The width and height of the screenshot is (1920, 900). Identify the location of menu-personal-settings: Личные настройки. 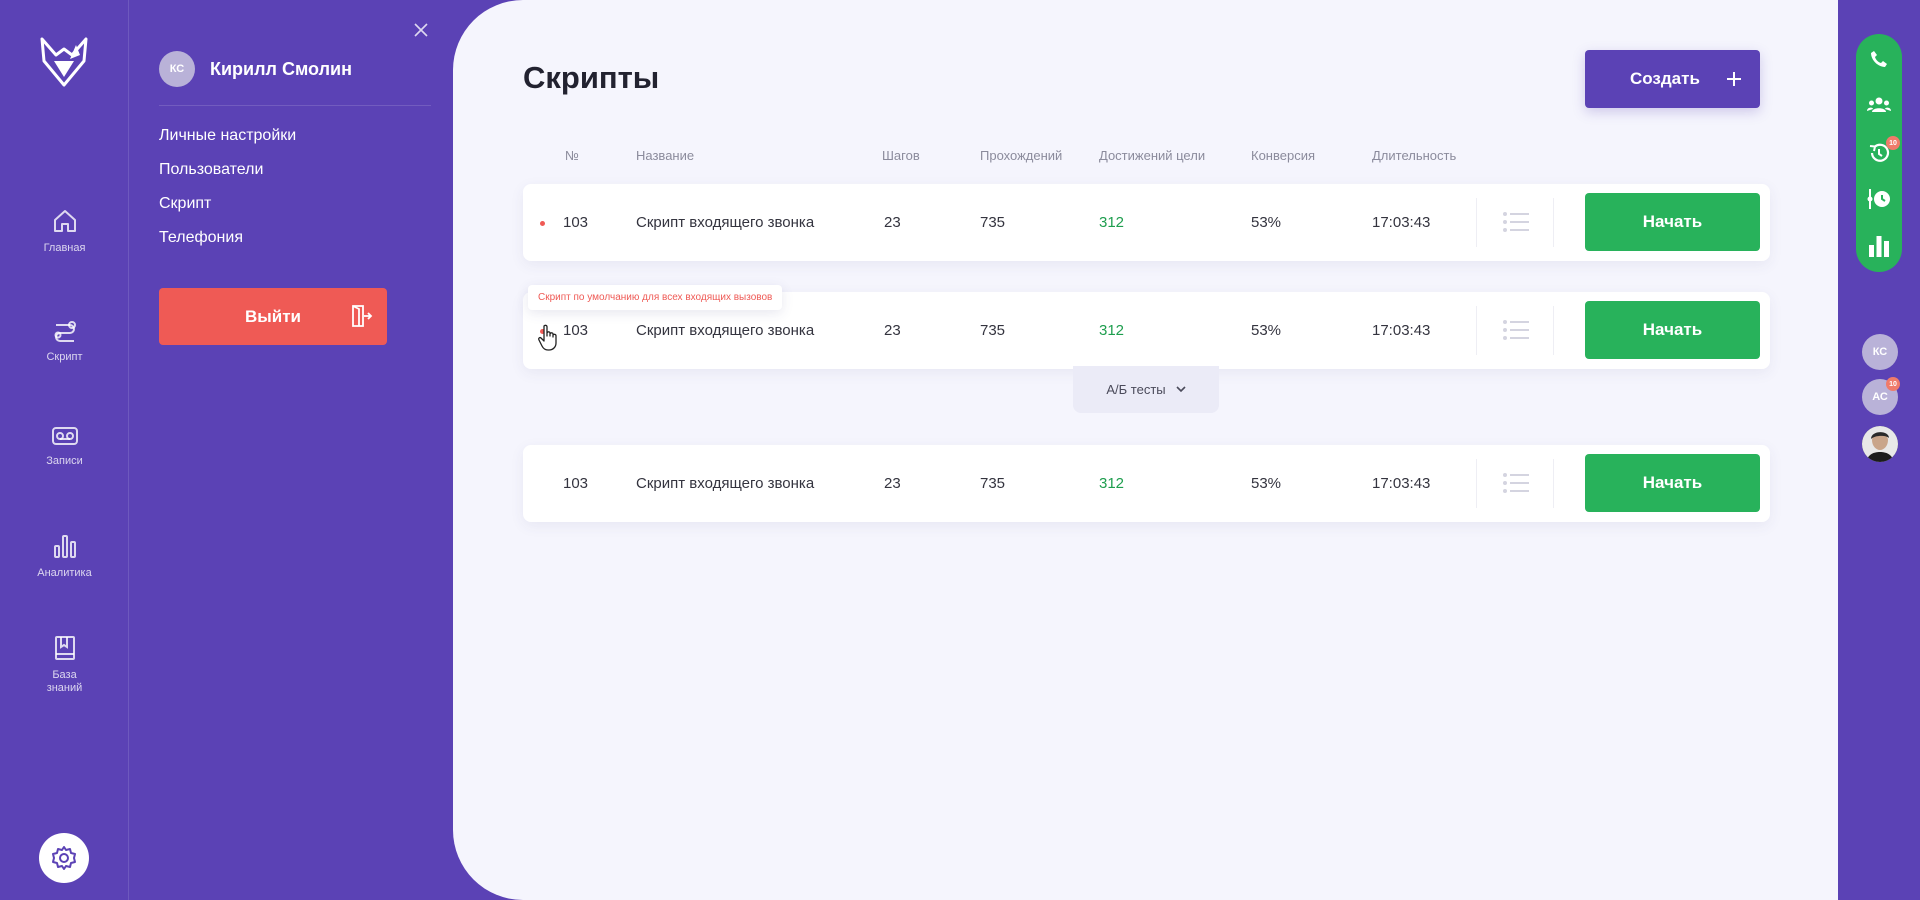
(227, 136).